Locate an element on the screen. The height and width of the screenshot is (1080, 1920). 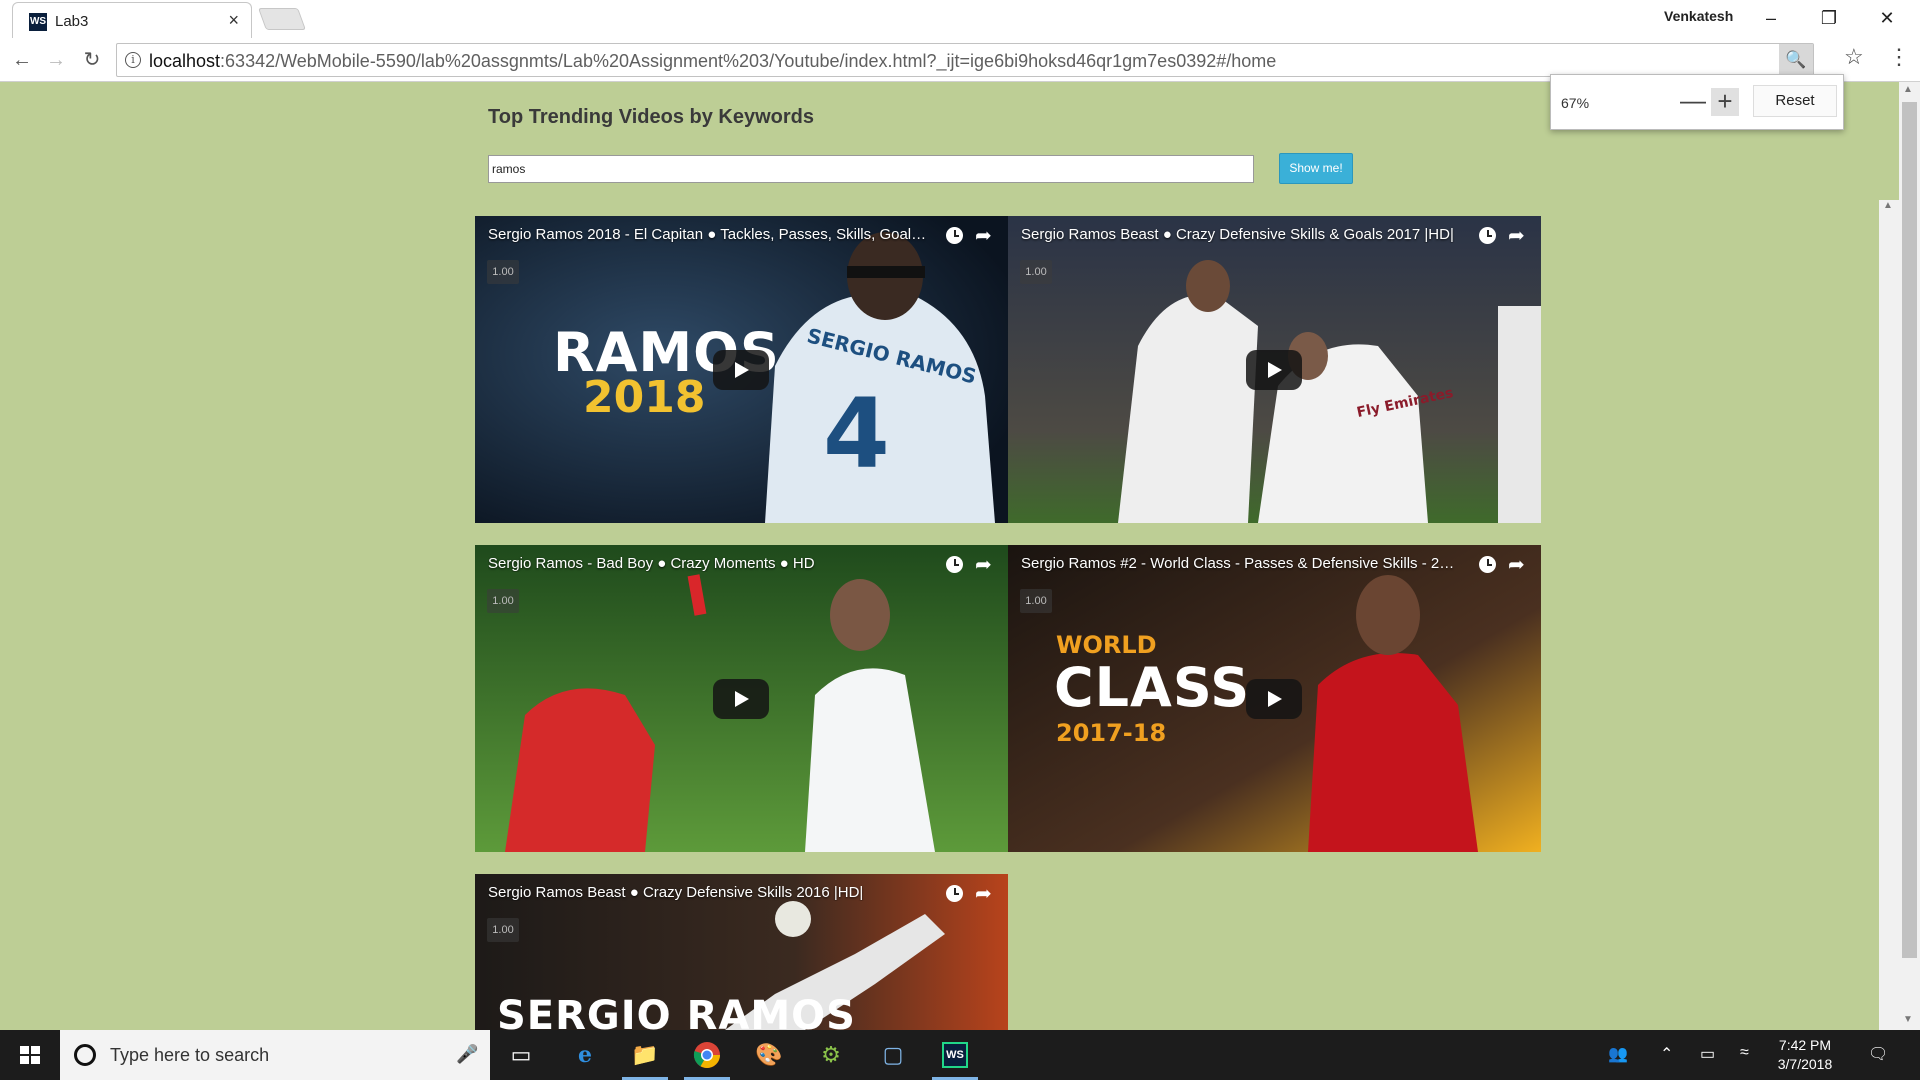
cortana-icon is located at coordinates (85, 1055).